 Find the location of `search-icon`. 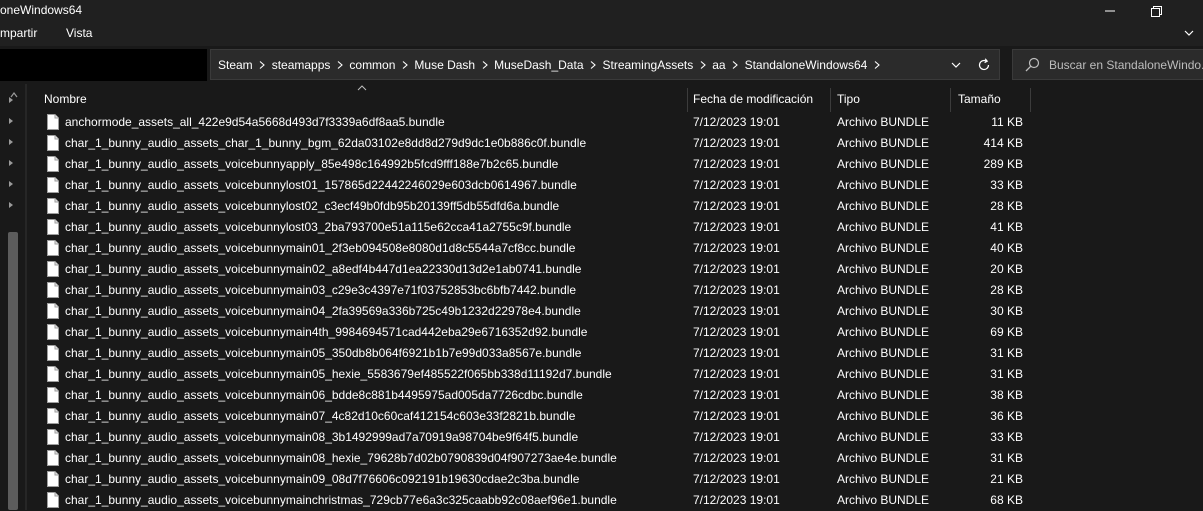

search-icon is located at coordinates (1032, 64).